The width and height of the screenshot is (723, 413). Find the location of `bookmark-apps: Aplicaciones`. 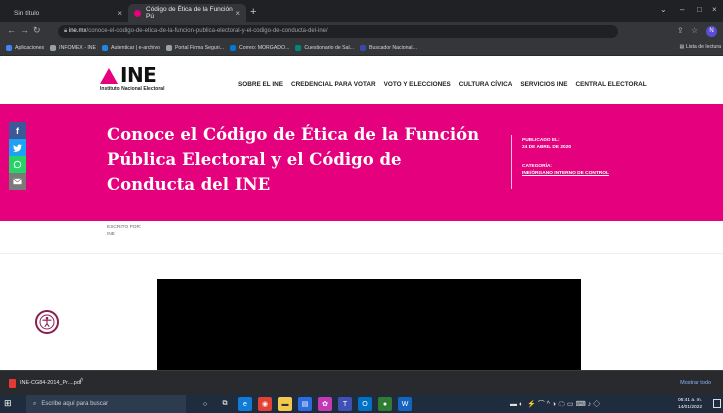

bookmark-apps: Aplicaciones is located at coordinates (25, 48).